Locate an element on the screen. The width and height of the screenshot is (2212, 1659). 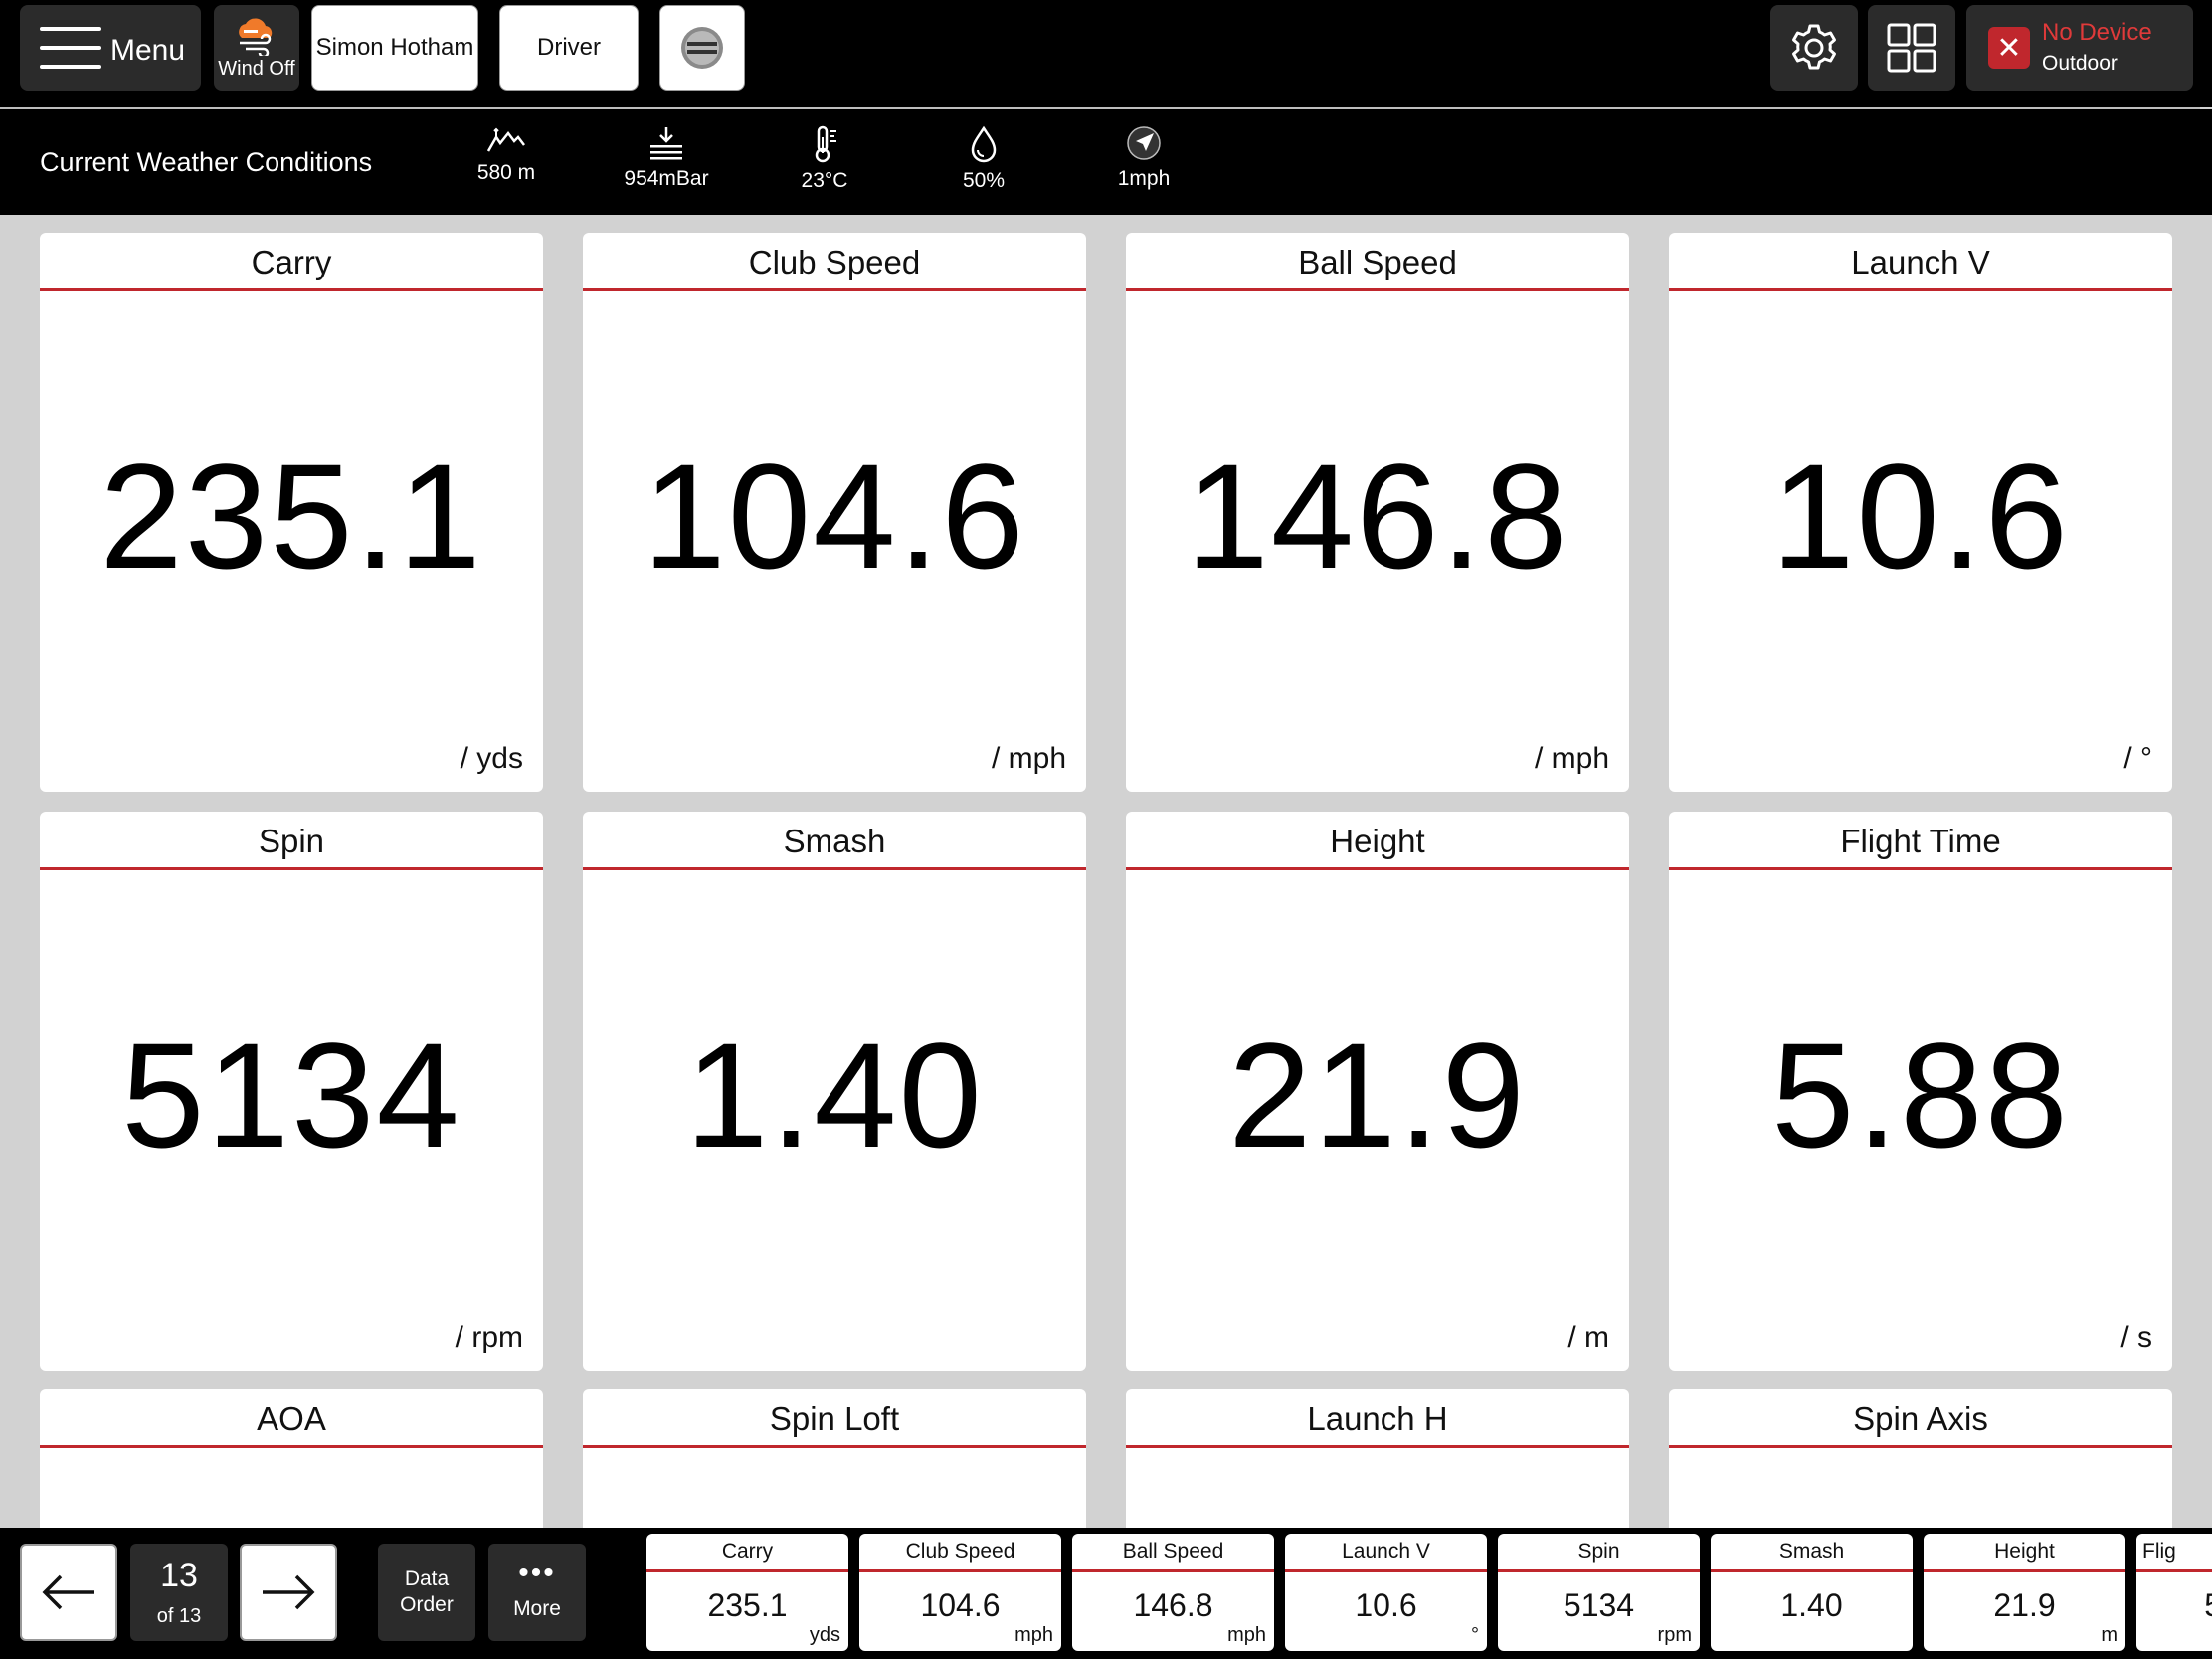
device-status-button: ✕ No Device Outdoor is located at coordinates (2079, 48).